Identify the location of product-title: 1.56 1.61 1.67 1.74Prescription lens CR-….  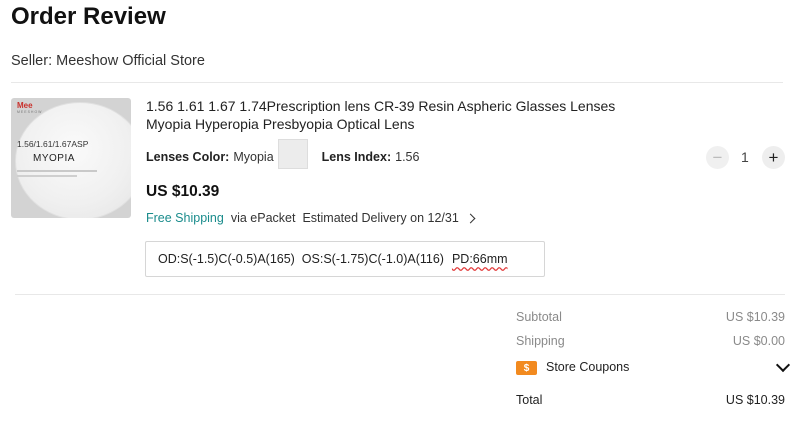
(381, 115).